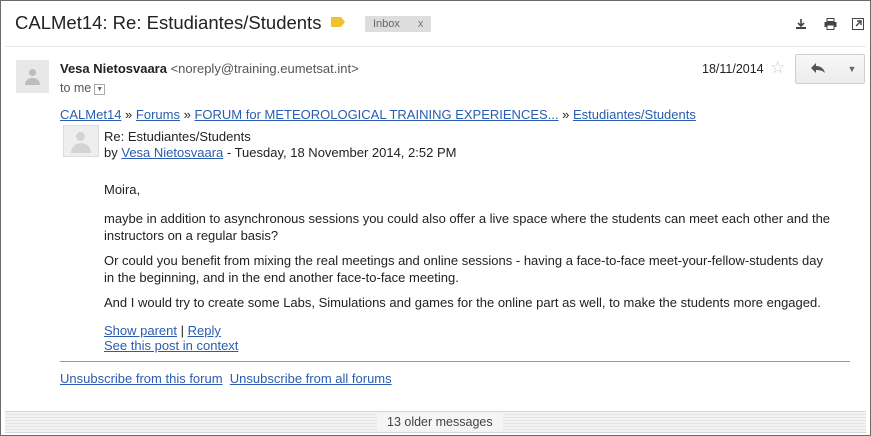 This screenshot has width=871, height=436. I want to click on remove-label-button: x, so click(421, 24).